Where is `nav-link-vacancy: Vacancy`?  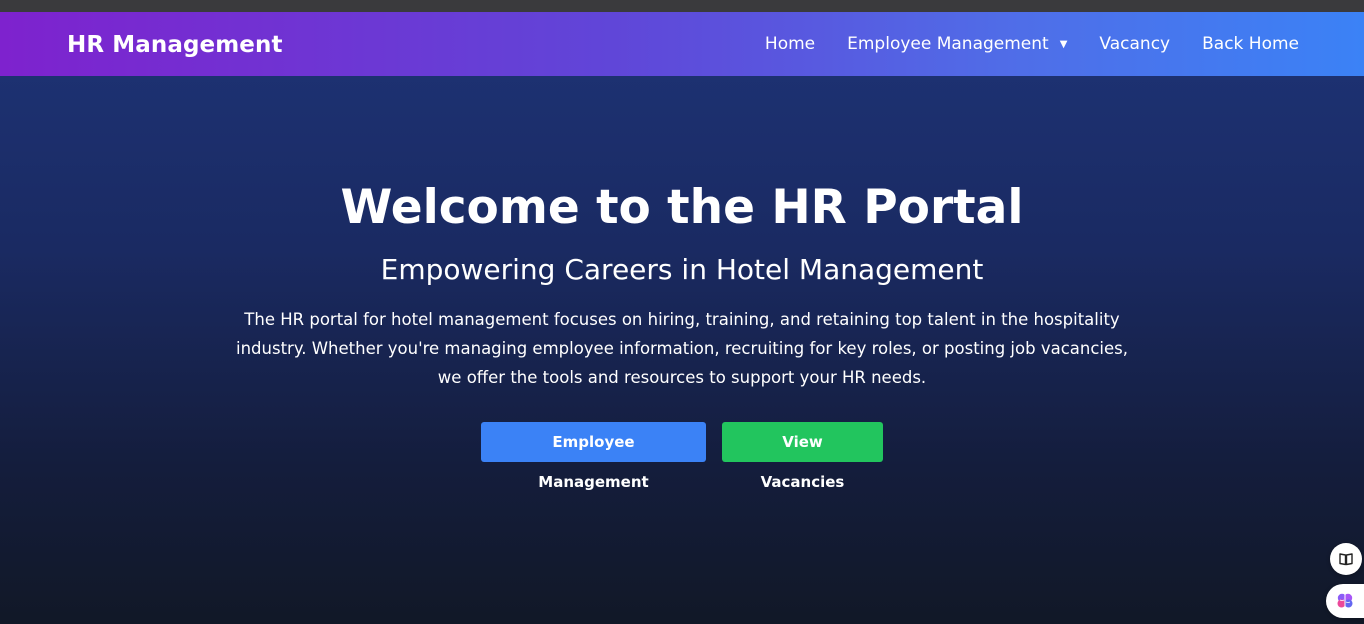 nav-link-vacancy: Vacancy is located at coordinates (1134, 44).